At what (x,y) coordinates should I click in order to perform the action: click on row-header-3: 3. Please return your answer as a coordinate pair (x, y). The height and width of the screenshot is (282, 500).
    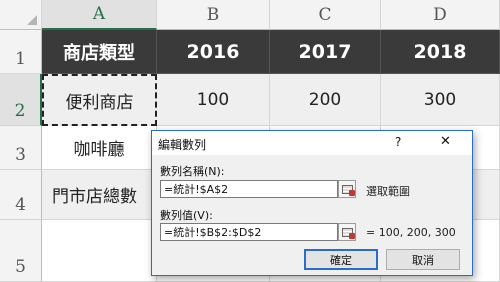
    Looking at the image, I should click on (21, 148).